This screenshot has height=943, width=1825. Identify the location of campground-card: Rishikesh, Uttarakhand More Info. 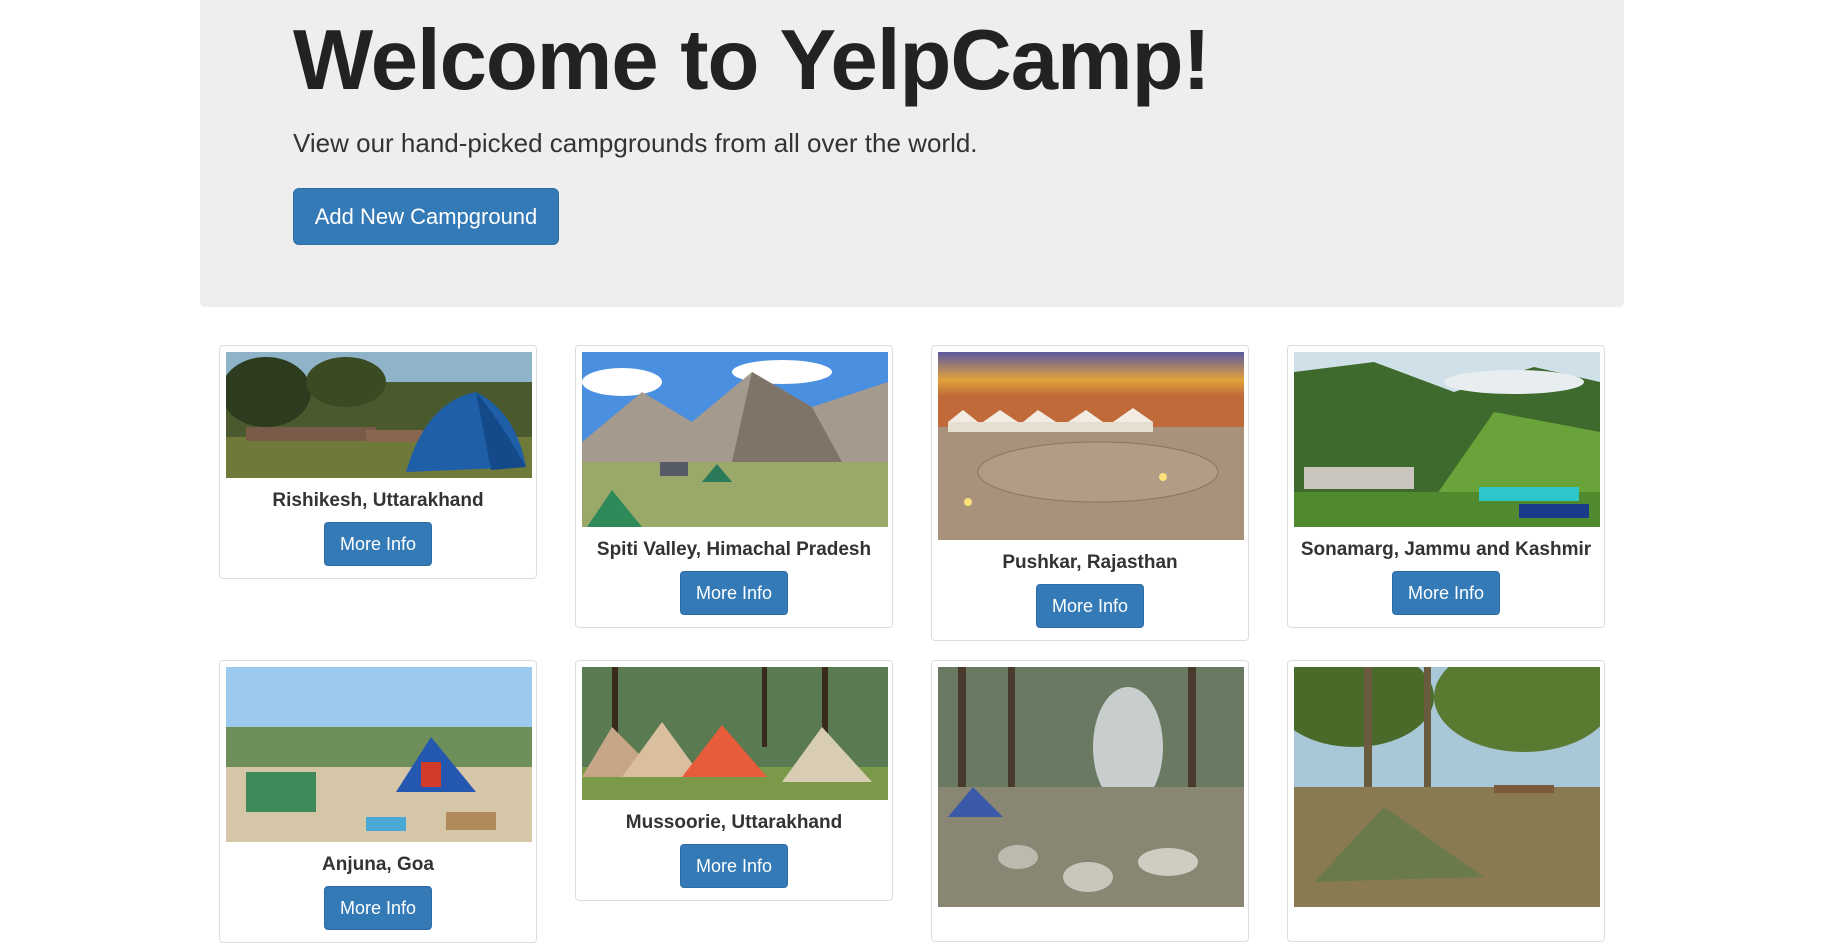
(378, 462).